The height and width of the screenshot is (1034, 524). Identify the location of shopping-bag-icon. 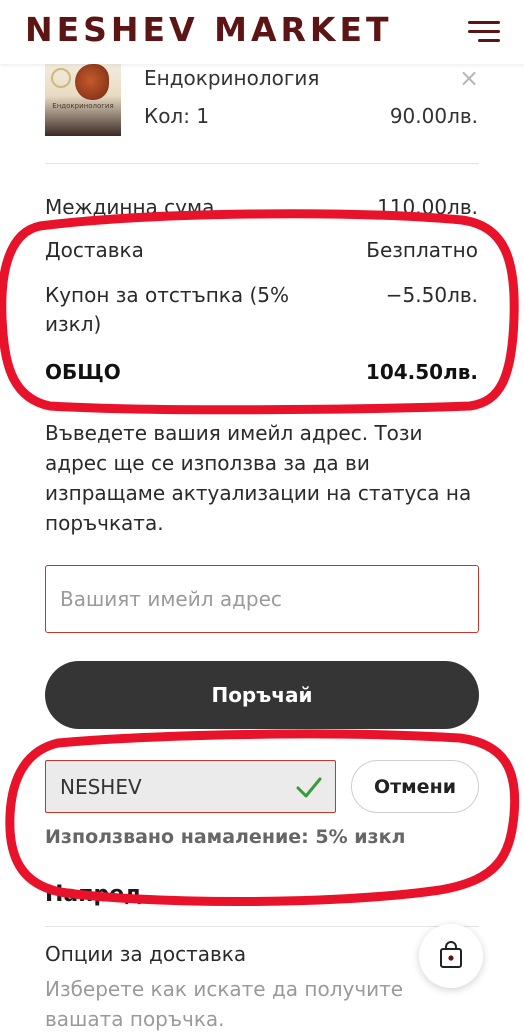
(451, 954).